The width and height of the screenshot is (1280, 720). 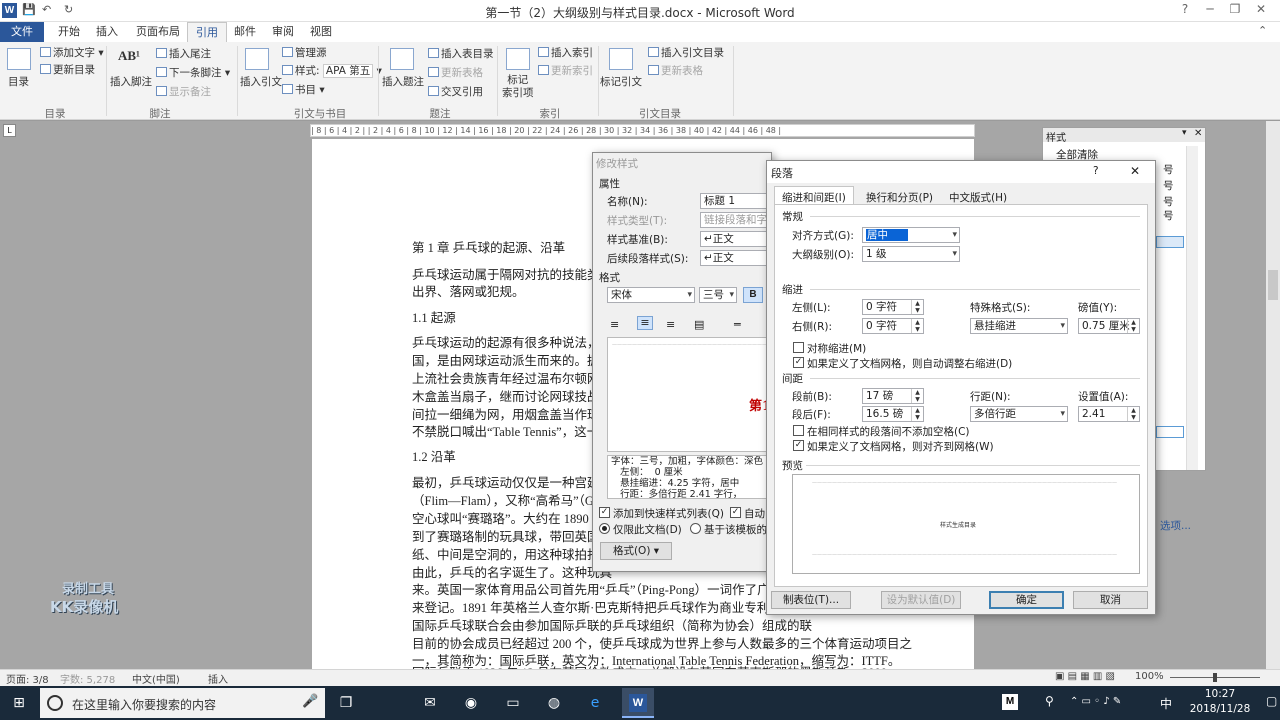 I want to click on tab-mailings: 邮件, so click(x=245, y=32).